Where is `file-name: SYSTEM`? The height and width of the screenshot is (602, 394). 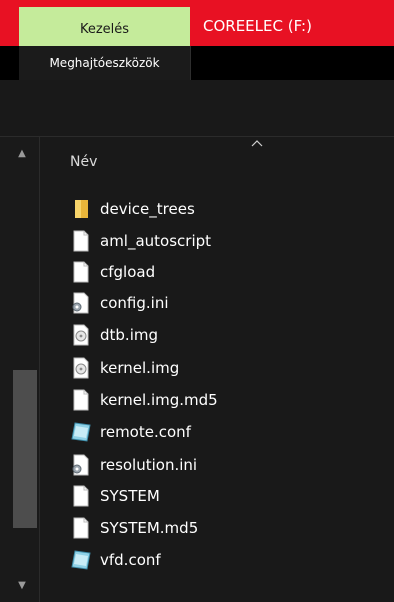
file-name: SYSTEM is located at coordinates (130, 496).